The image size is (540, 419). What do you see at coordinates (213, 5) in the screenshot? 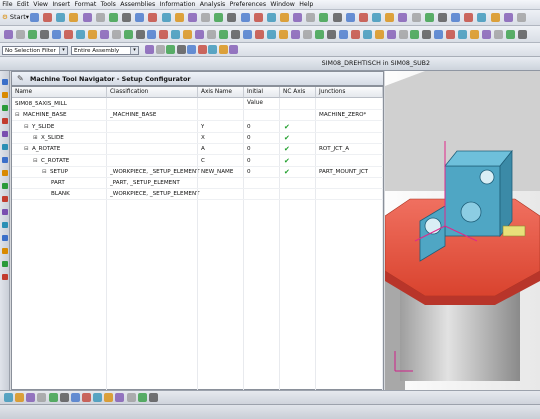
I see `menu-analysis: Analysis` at bounding box center [213, 5].